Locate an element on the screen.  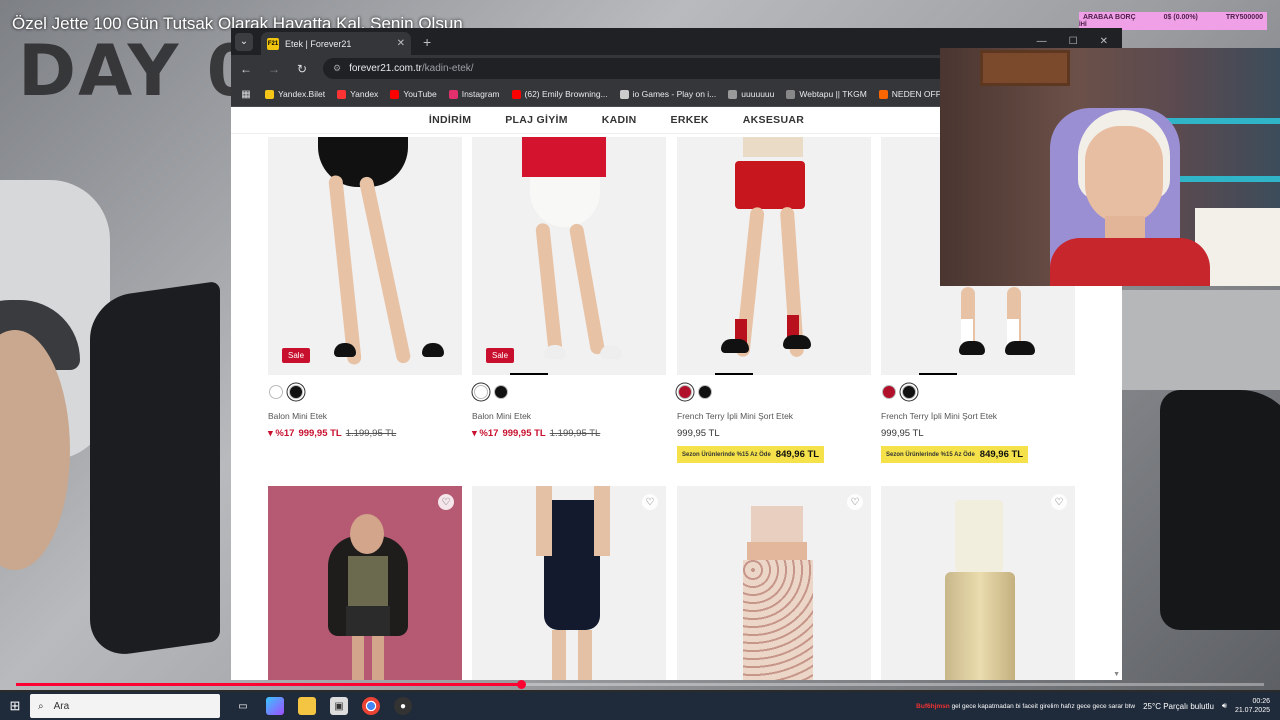
windows-start-icon: ⊞ is located at coordinates (15, 706).